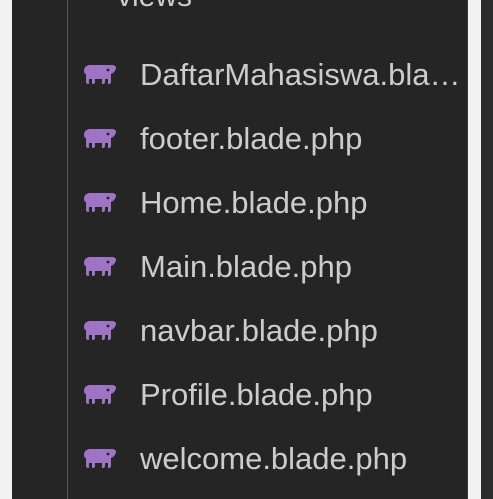 Image resolution: width=493 pixels, height=499 pixels. I want to click on file-item: Home.blade.php, so click(239, 204).